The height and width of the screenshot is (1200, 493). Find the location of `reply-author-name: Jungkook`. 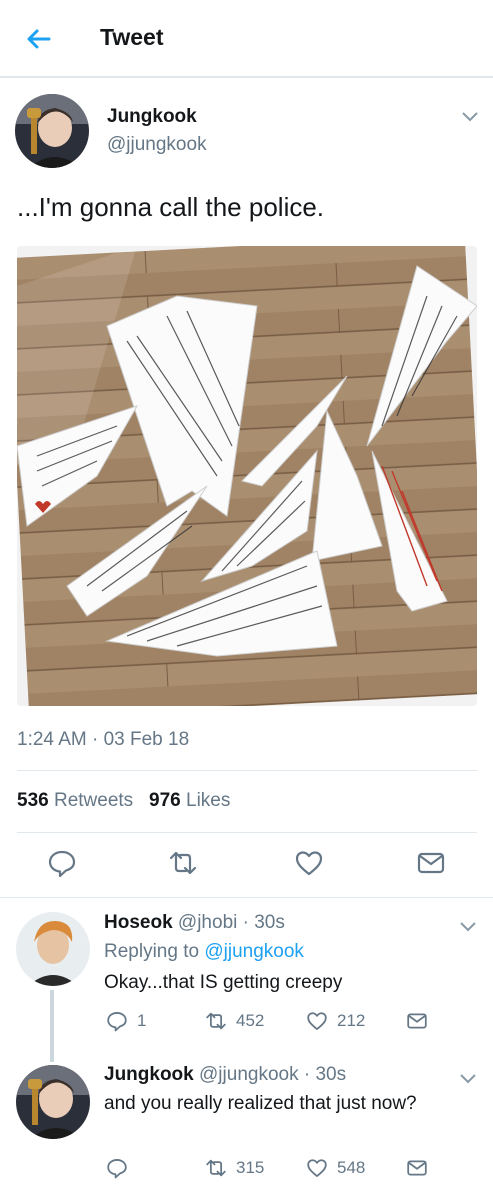

reply-author-name: Jungkook is located at coordinates (149, 1074).